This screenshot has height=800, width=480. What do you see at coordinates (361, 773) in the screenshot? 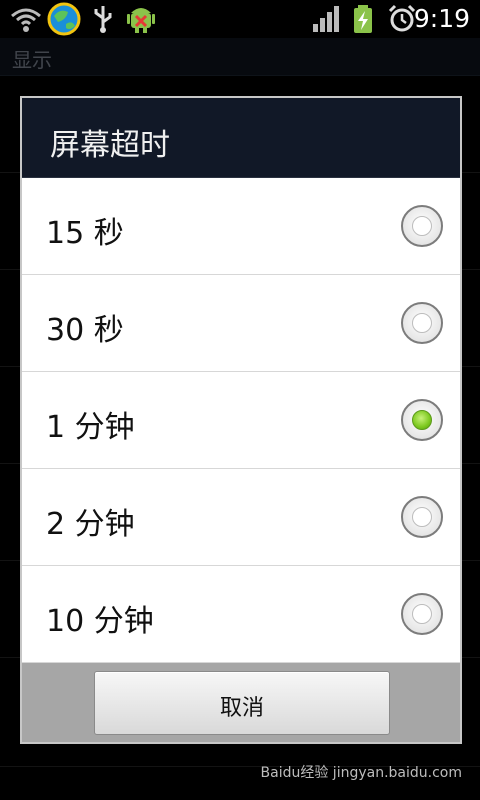
I see `watermark: Baidu经验 jingyan.baidu.com` at bounding box center [361, 773].